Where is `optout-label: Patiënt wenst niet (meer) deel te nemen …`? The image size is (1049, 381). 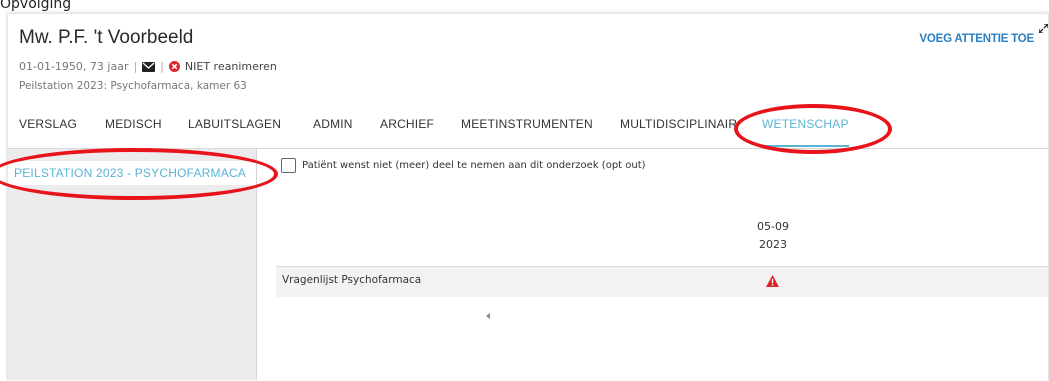 optout-label: Patiënt wenst niet (meer) deel te nemen … is located at coordinates (474, 165).